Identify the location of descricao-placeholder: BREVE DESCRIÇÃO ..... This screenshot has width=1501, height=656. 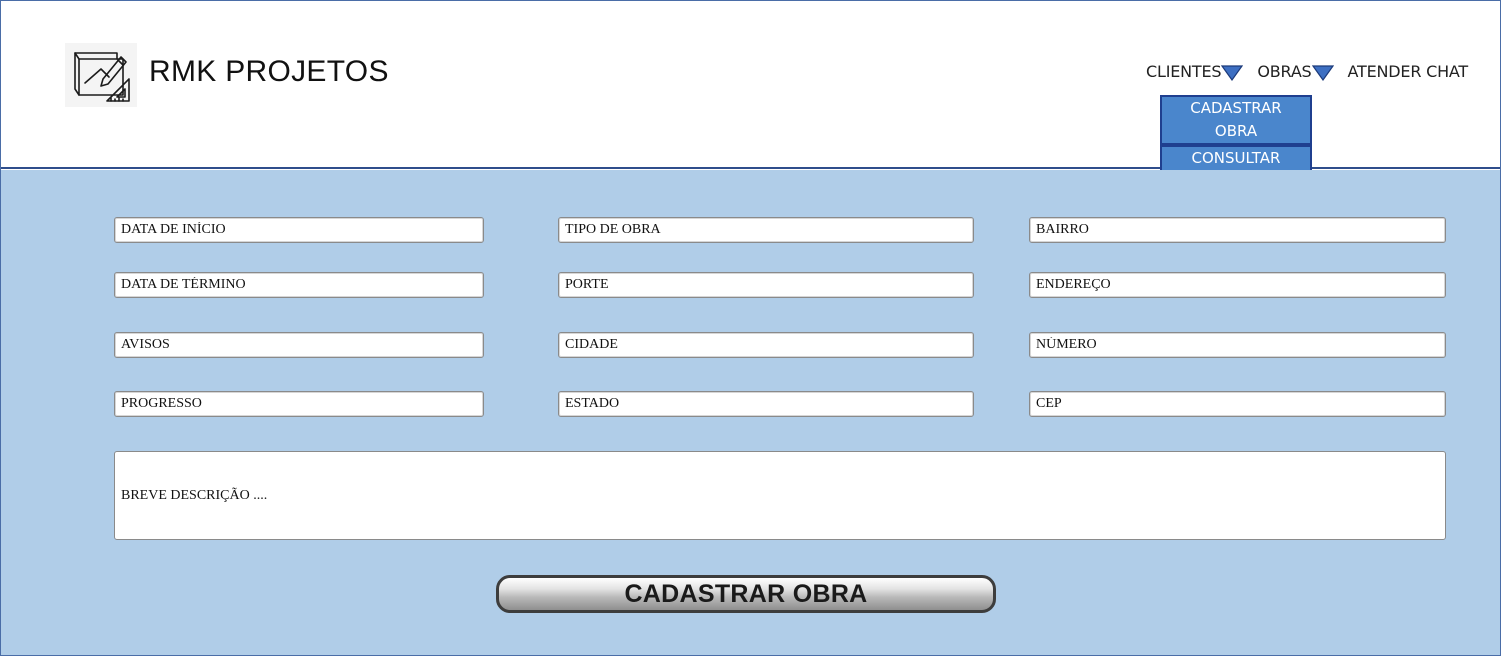
(194, 495).